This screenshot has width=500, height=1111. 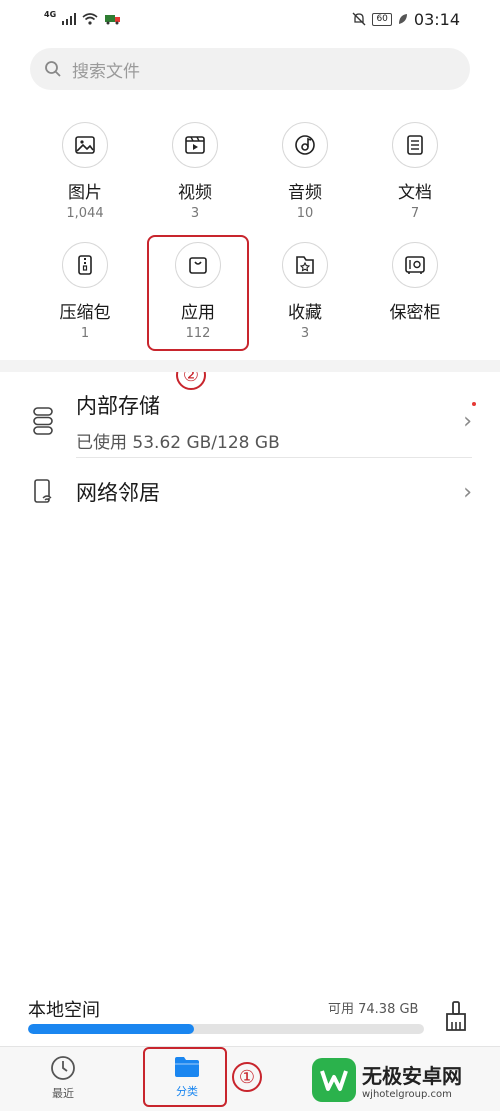 What do you see at coordinates (250, 1017) in the screenshot?
I see `local-space-panel: 本地空间 可用 74.38 GB` at bounding box center [250, 1017].